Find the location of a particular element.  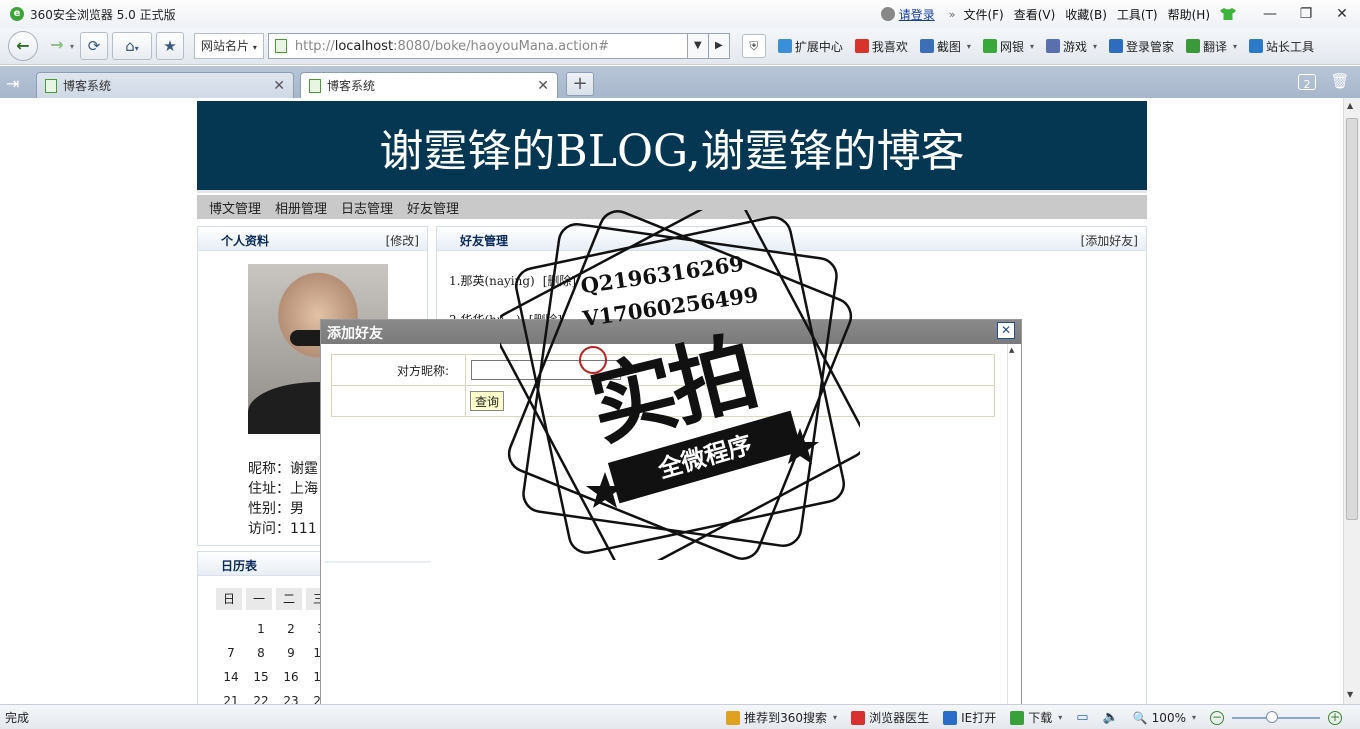

menu-friends: 好友管理 is located at coordinates (433, 207).